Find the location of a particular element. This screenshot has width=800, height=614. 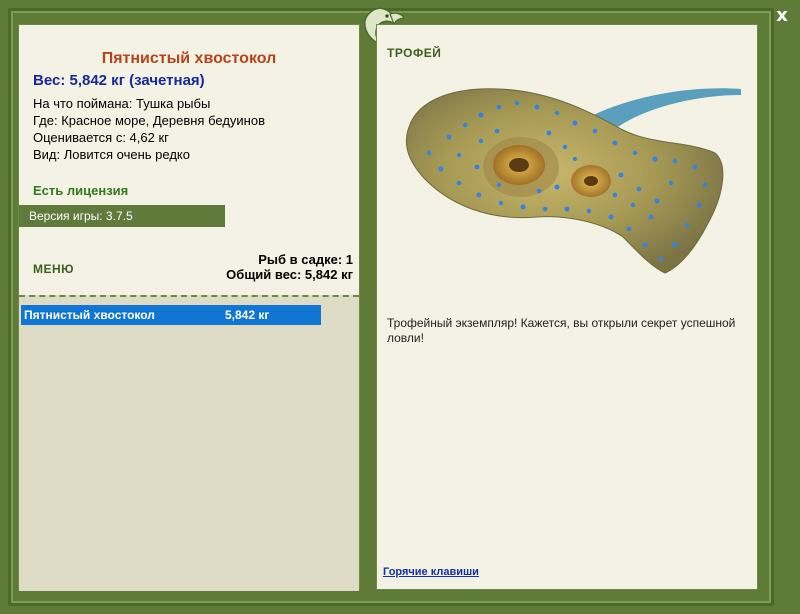

location-line: Где: Красное море, Деревня бедуинов is located at coordinates (149, 120).